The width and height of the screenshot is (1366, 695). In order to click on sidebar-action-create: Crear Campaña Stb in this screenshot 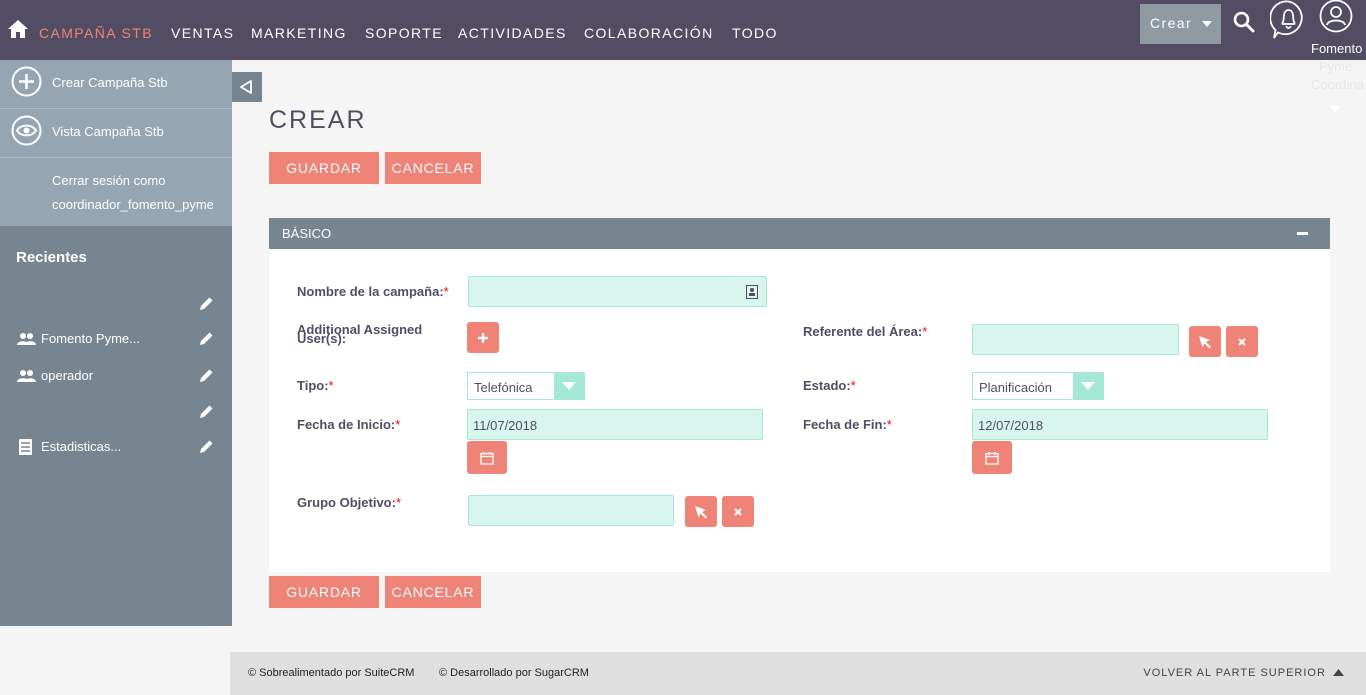, I will do `click(116, 84)`.